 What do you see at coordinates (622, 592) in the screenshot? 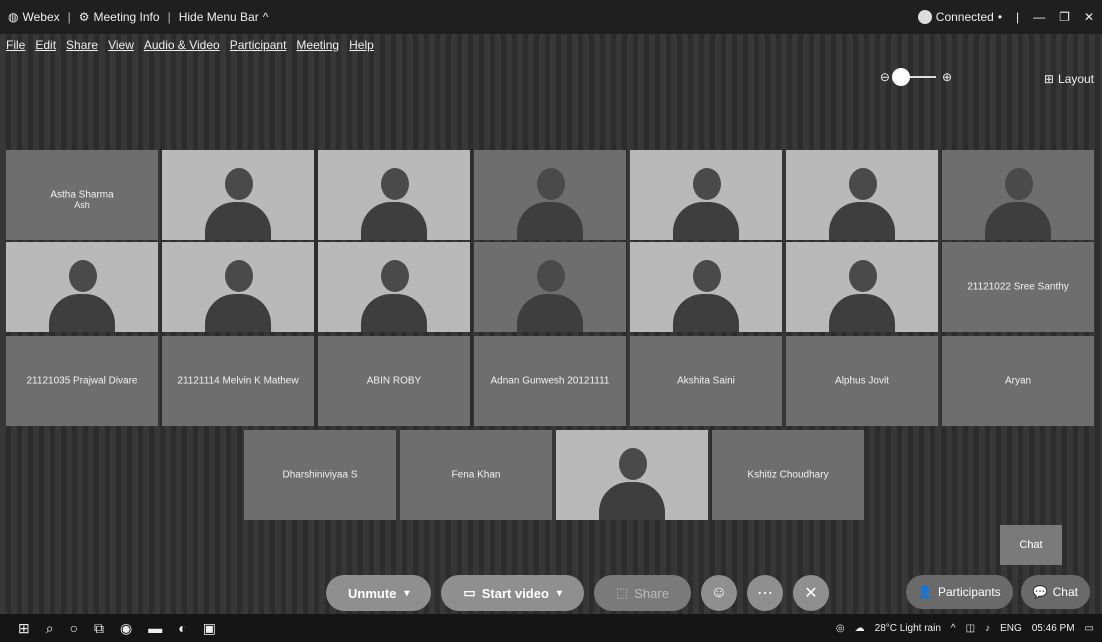
I see `share-icon: ⬚` at bounding box center [622, 592].